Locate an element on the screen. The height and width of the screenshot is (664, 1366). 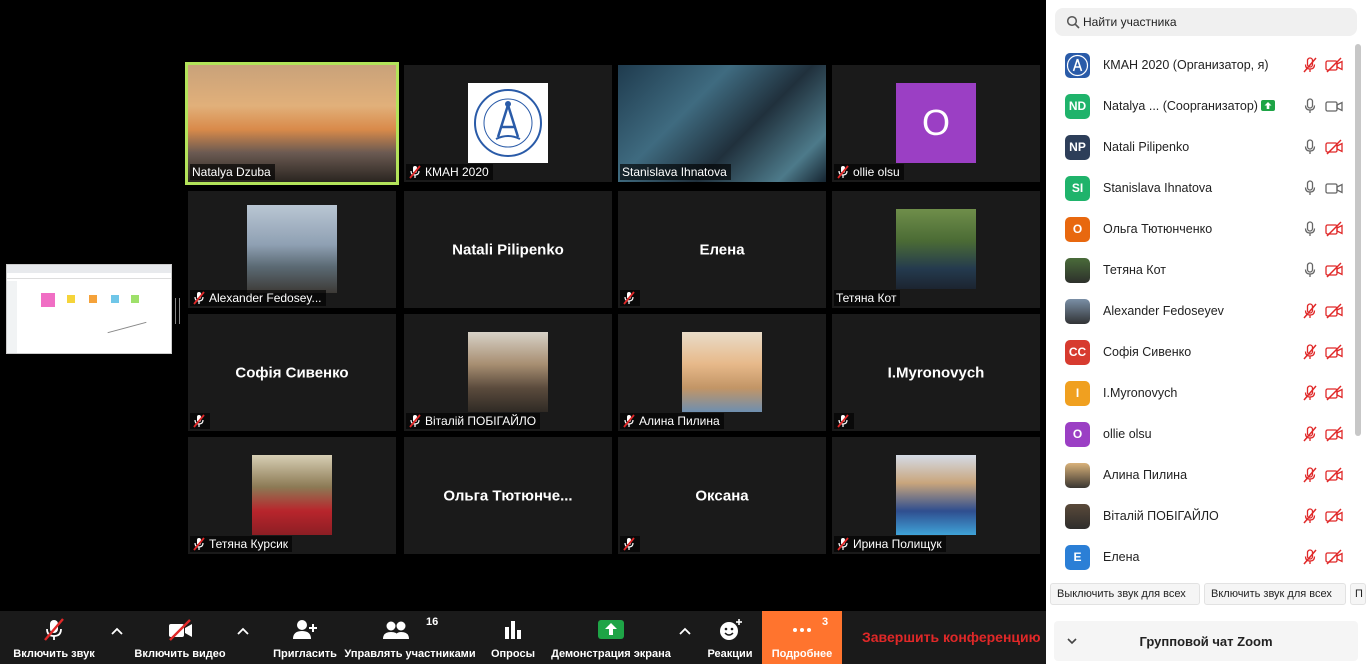
video-tile: Елена is located at coordinates (722, 249).